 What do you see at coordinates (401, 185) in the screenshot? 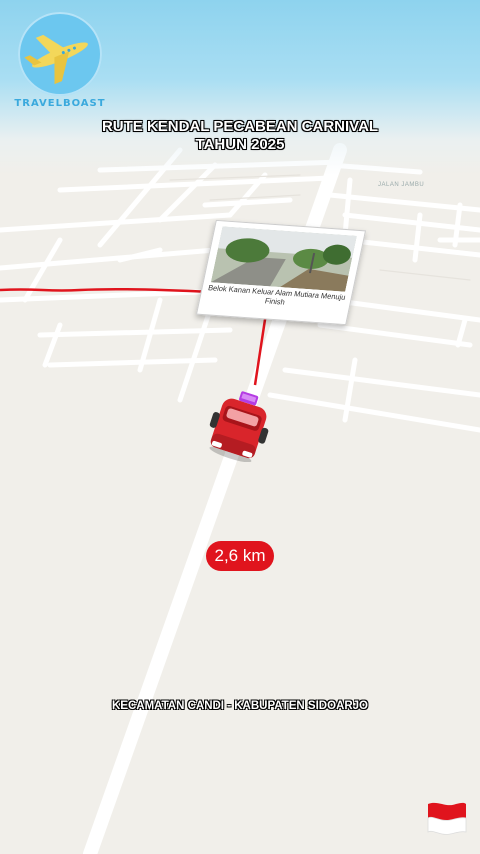
I see `street-label: JALAN JAMBU` at bounding box center [401, 185].